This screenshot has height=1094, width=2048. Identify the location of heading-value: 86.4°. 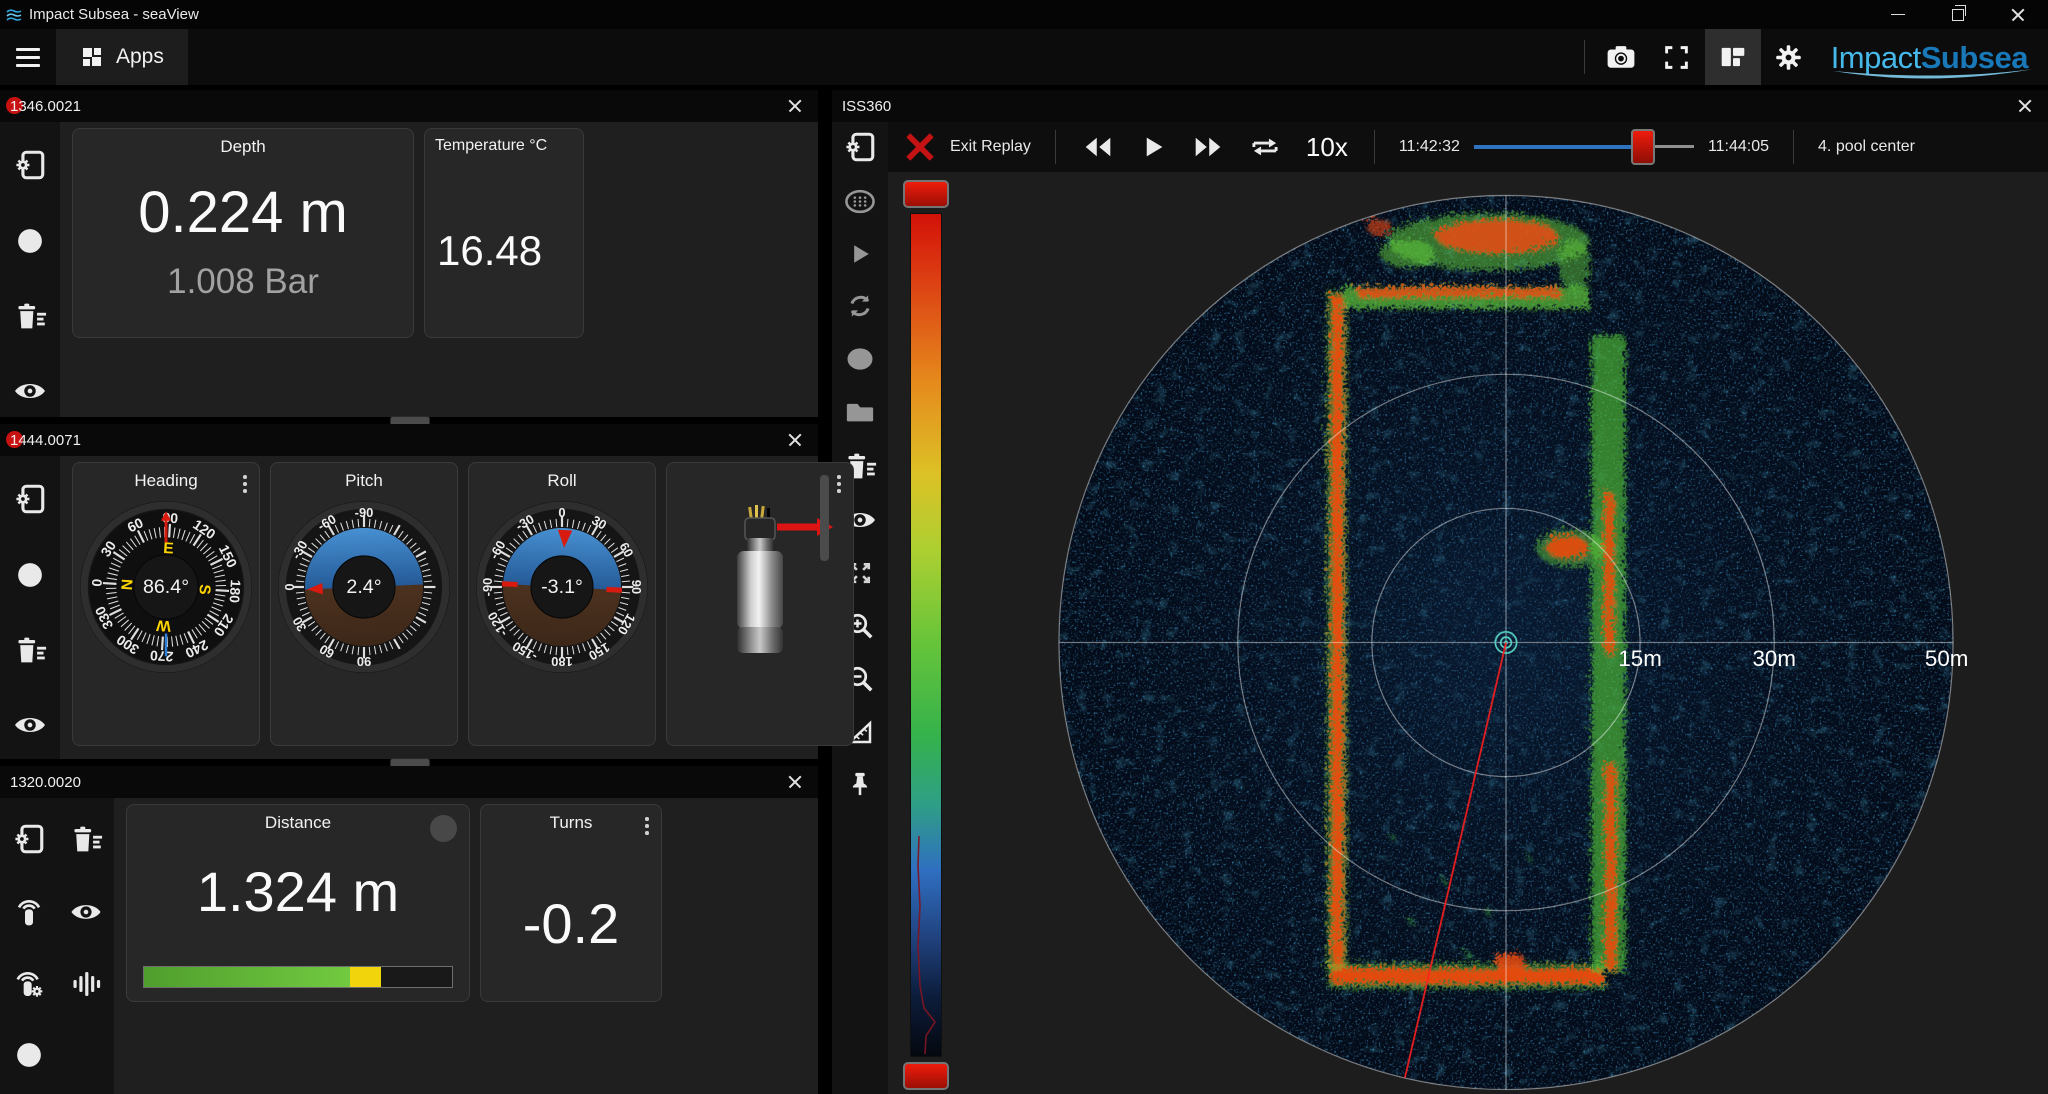
(166, 587).